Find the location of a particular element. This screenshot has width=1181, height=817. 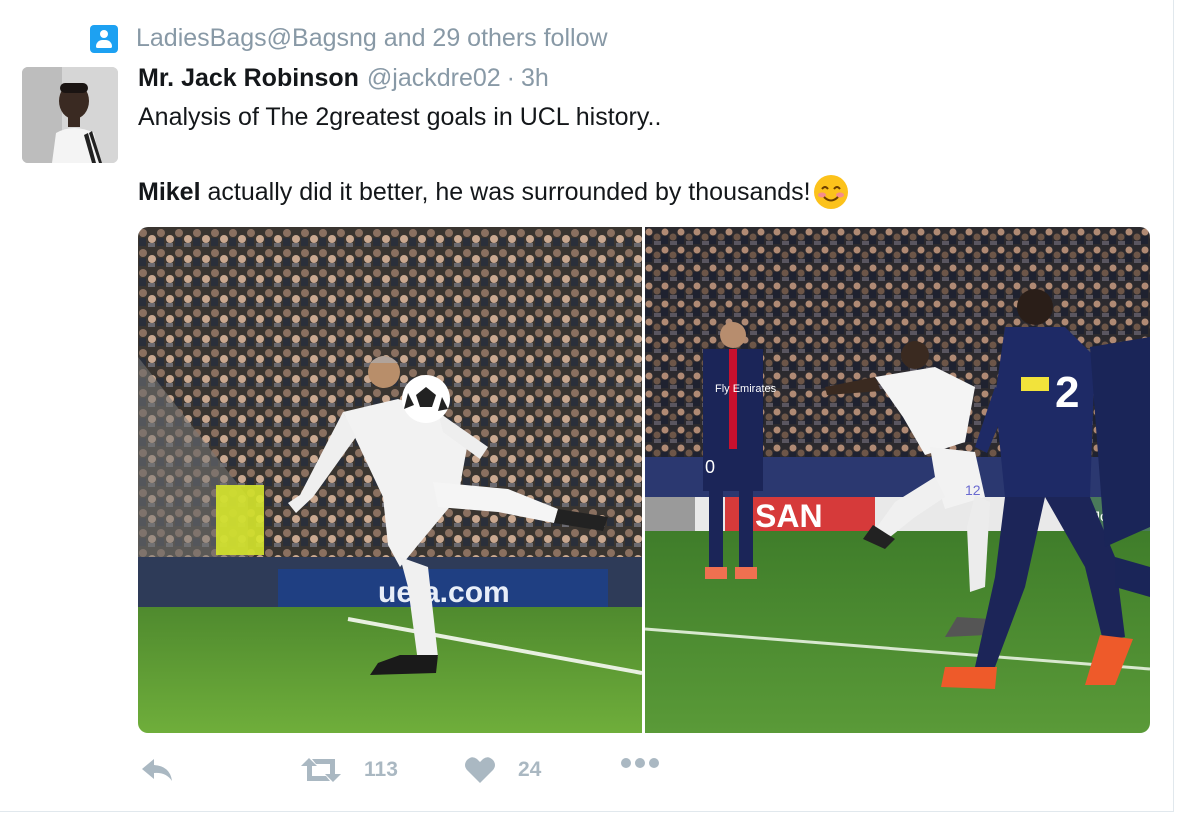

heart-icon is located at coordinates (480, 770).